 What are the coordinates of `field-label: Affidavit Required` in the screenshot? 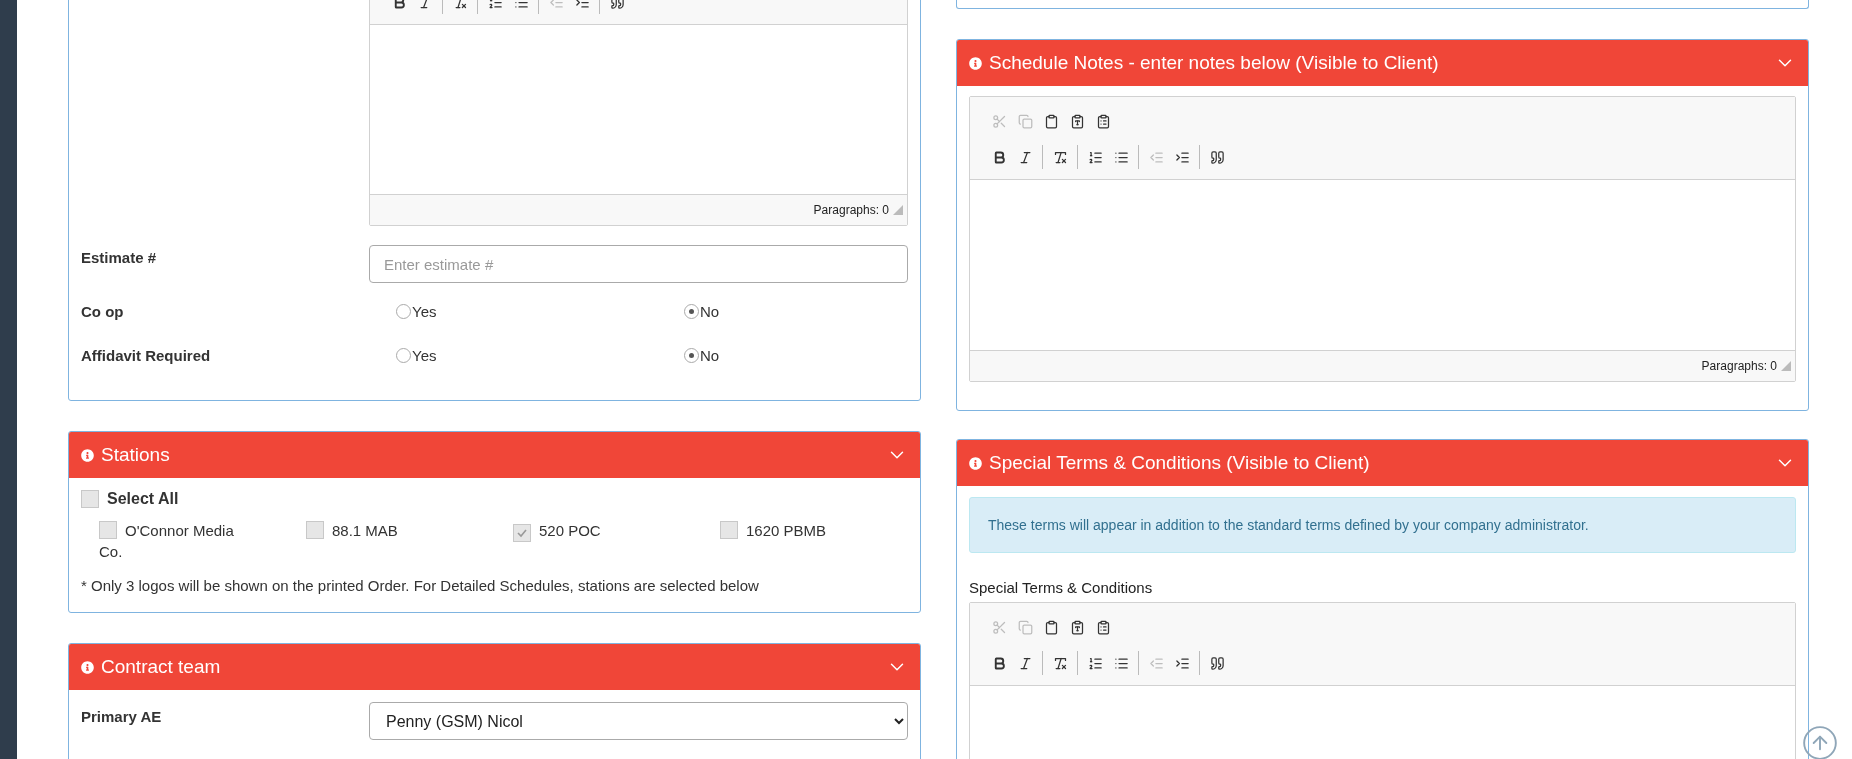 It's located at (146, 355).